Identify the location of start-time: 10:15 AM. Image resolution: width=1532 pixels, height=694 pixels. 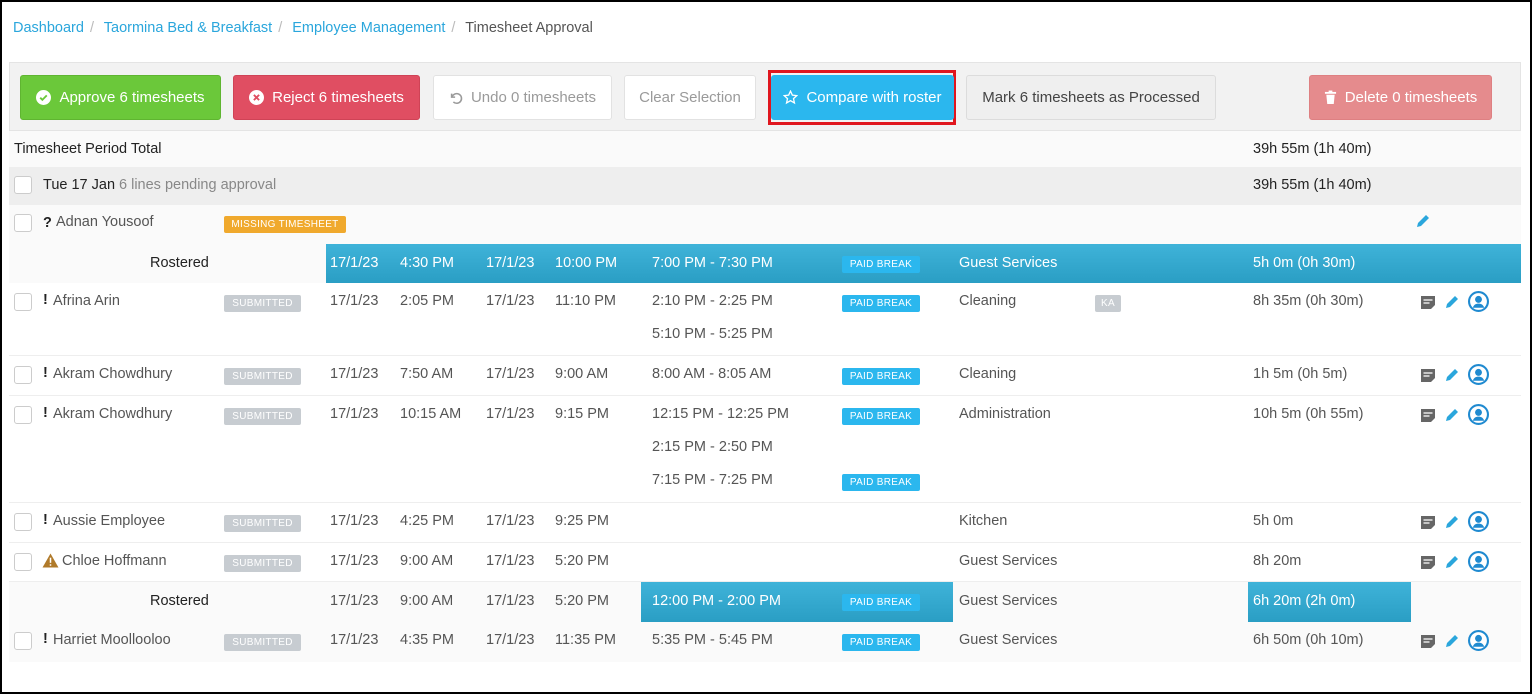
(431, 414).